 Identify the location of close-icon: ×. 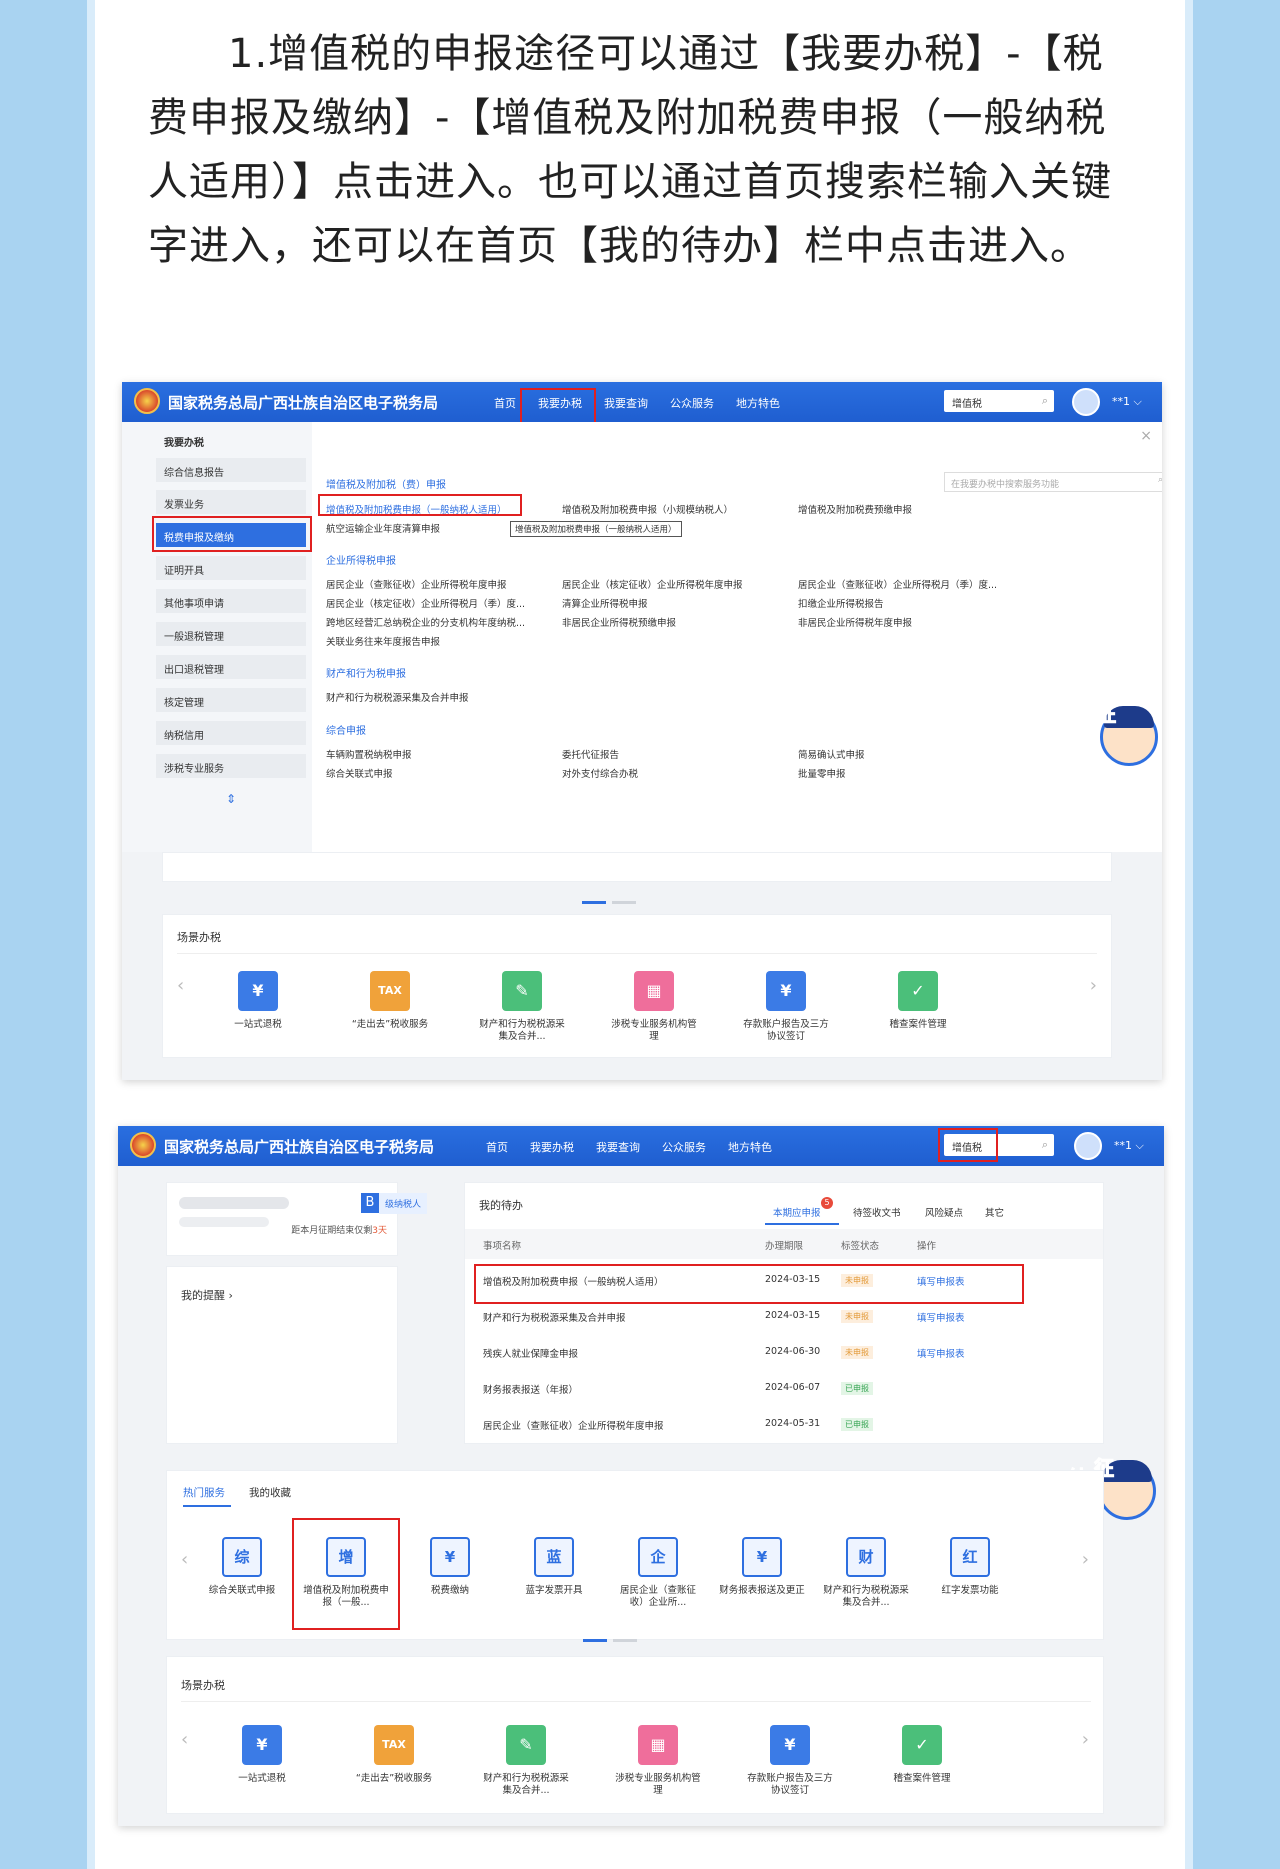
(1146, 436).